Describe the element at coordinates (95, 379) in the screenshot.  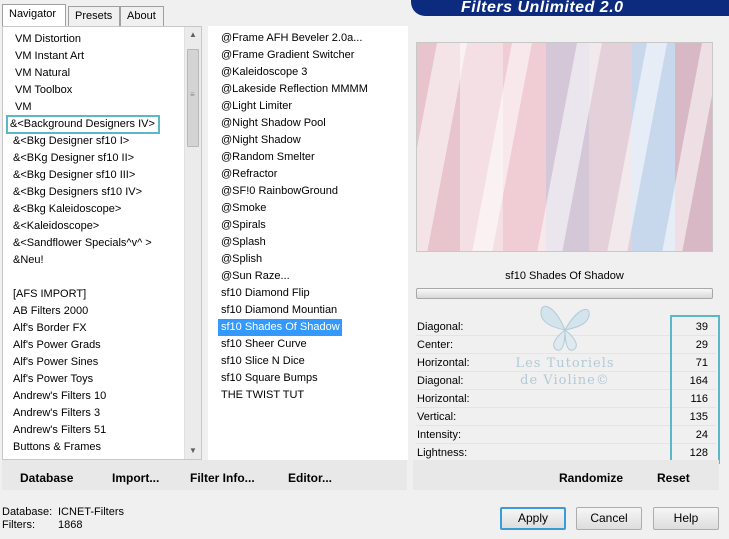
I see `category-item: Alf's Power Toys` at that location.